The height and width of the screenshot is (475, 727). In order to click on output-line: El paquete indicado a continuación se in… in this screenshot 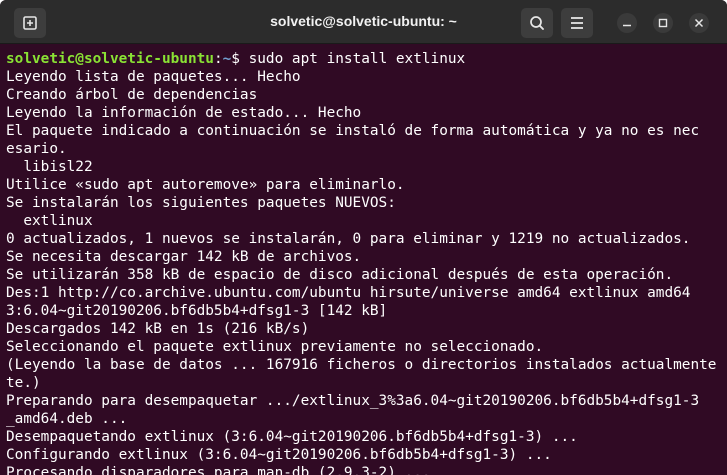, I will do `click(353, 131)`.